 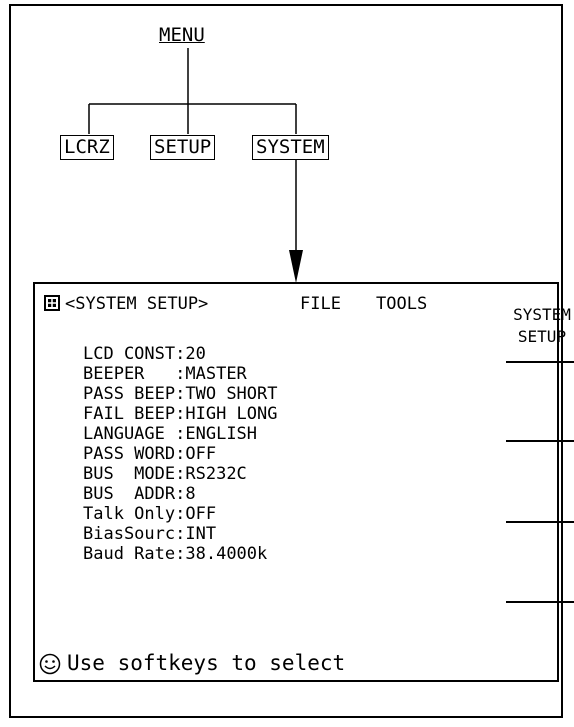 I want to click on param-value: ENGLISH, so click(x=221, y=434).